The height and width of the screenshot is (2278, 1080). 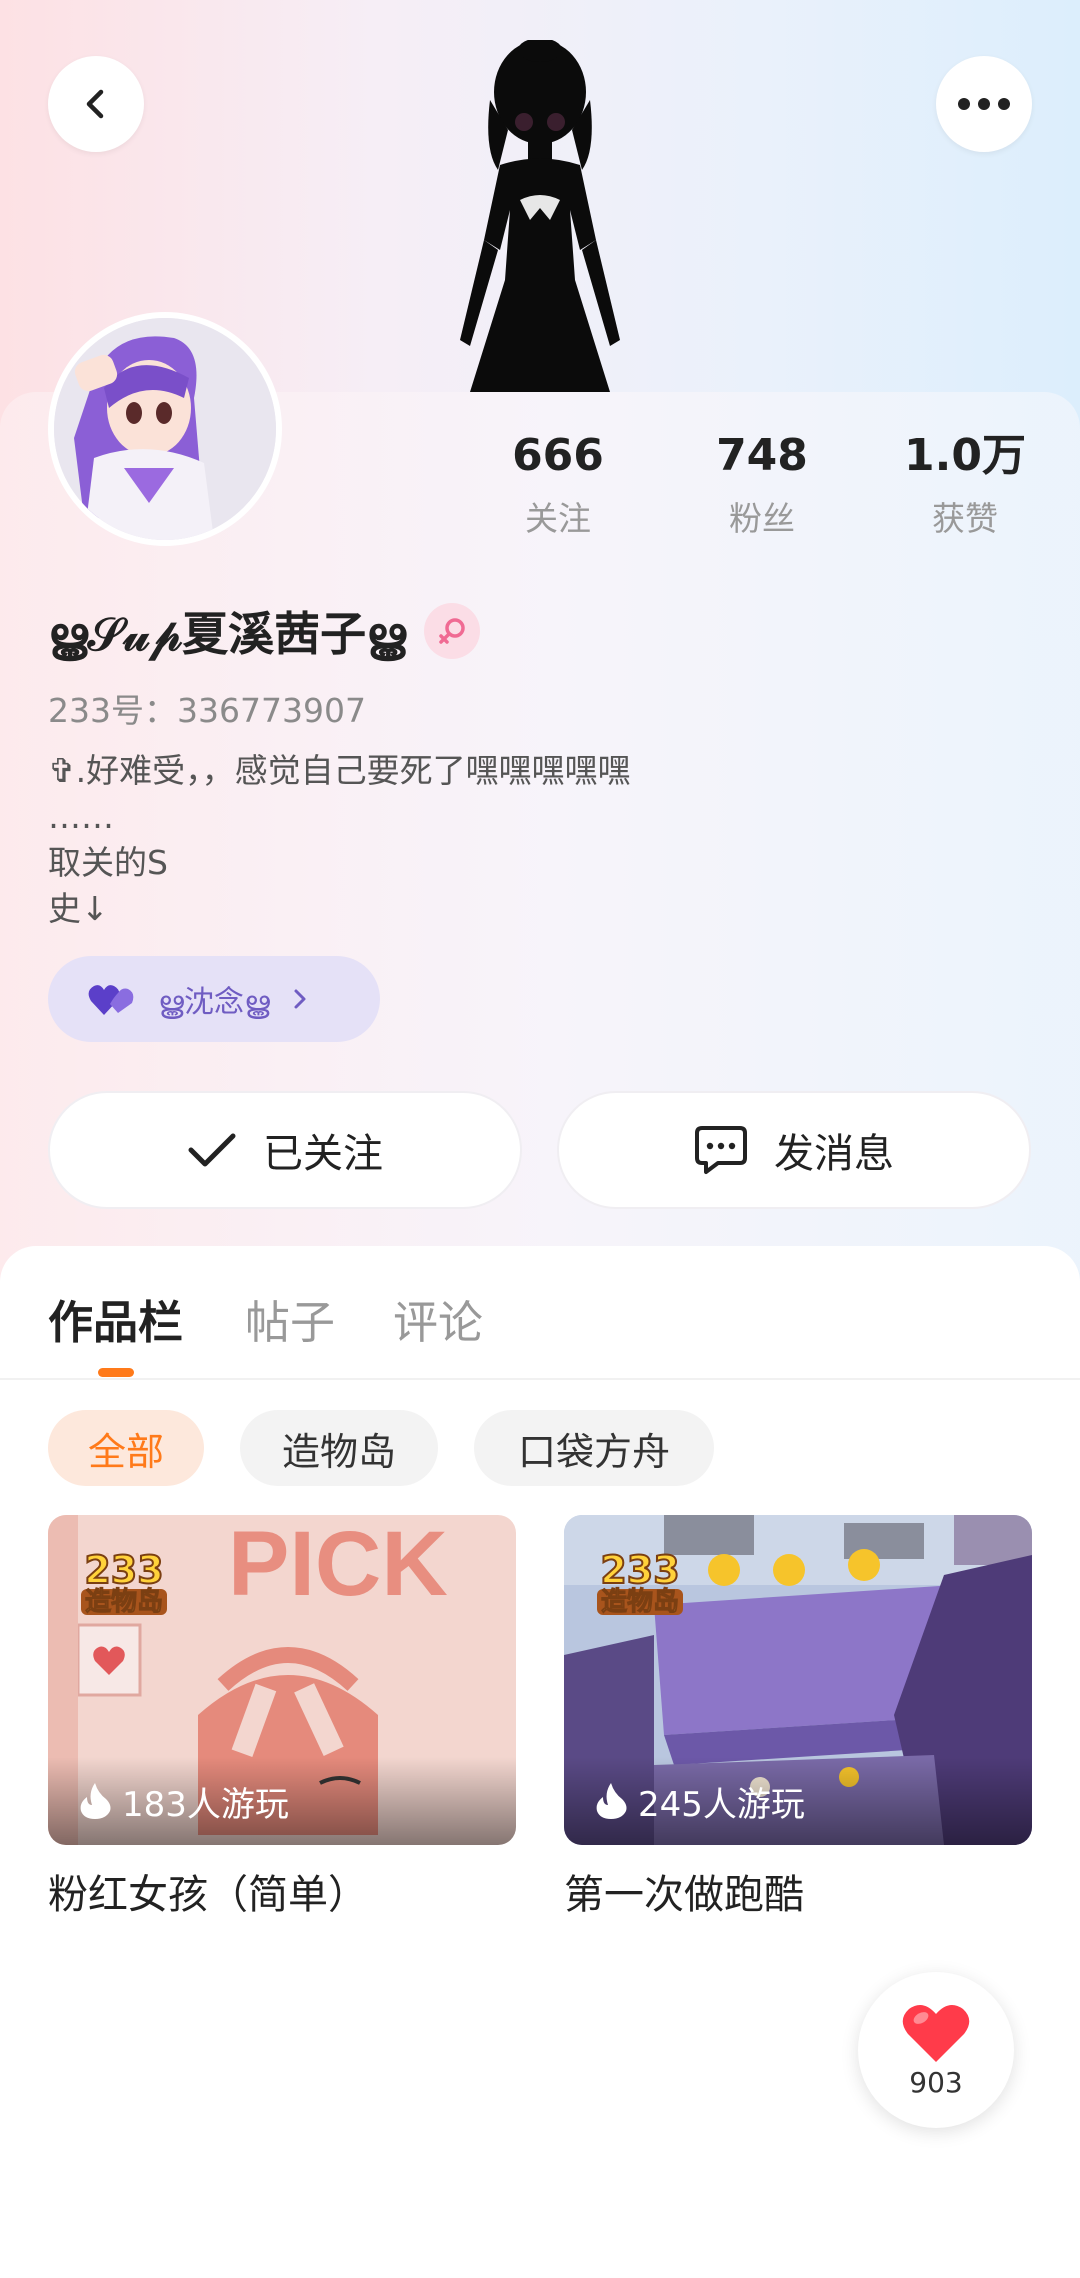 I want to click on followers-label: 粉丝, so click(x=762, y=519).